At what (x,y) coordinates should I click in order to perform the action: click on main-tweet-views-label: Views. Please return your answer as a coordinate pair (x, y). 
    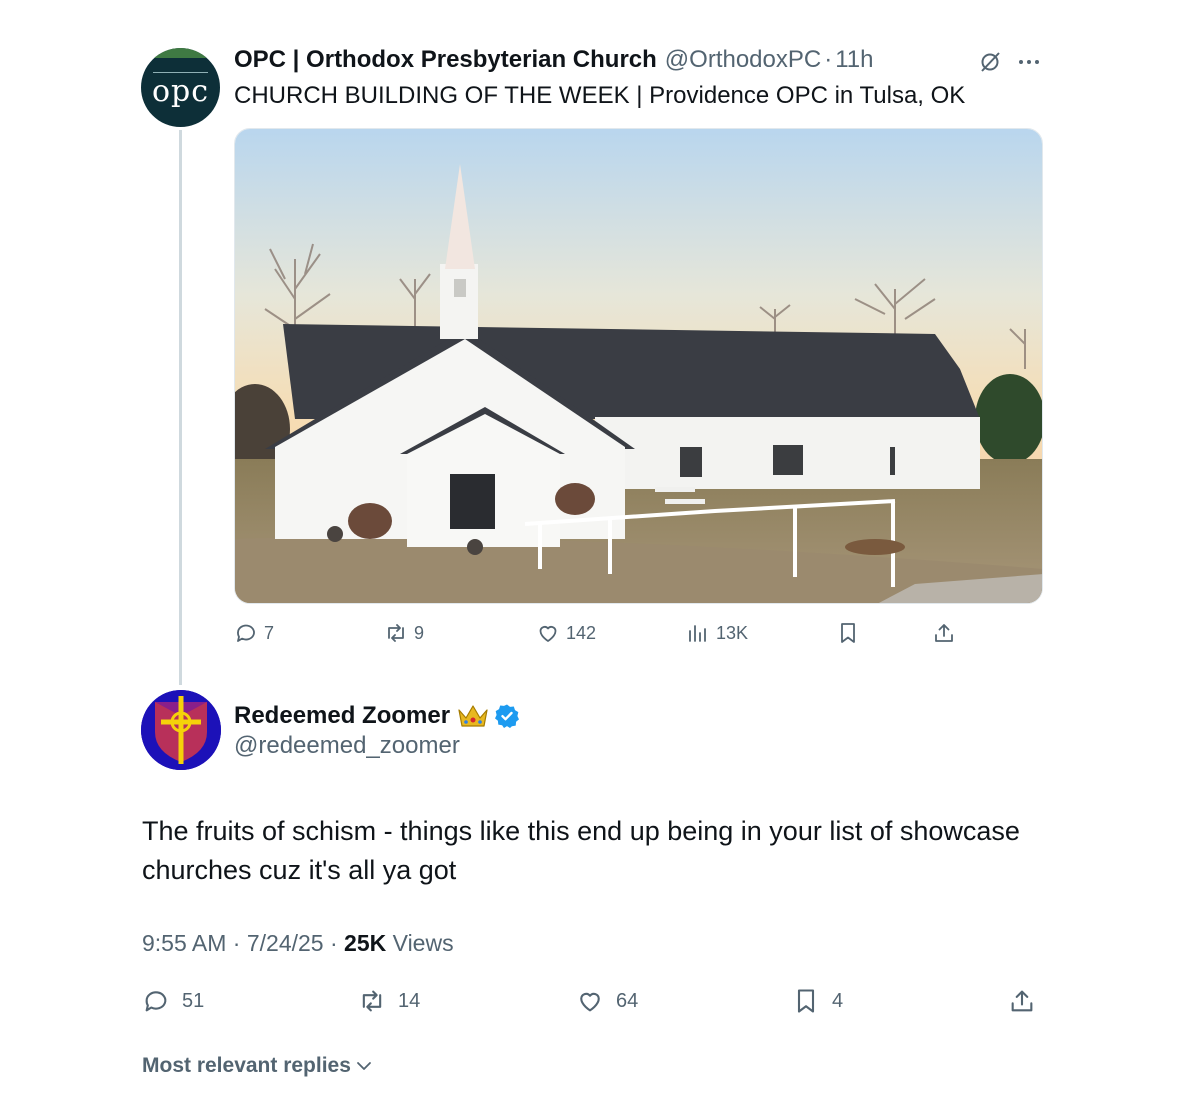
    Looking at the image, I should click on (423, 943).